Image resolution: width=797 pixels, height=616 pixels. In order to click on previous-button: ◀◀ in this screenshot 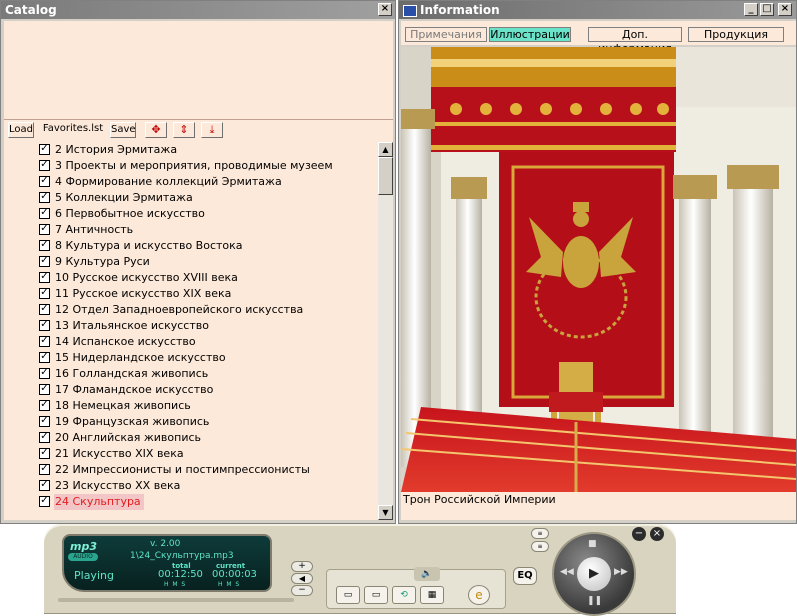, I will do `click(567, 572)`.